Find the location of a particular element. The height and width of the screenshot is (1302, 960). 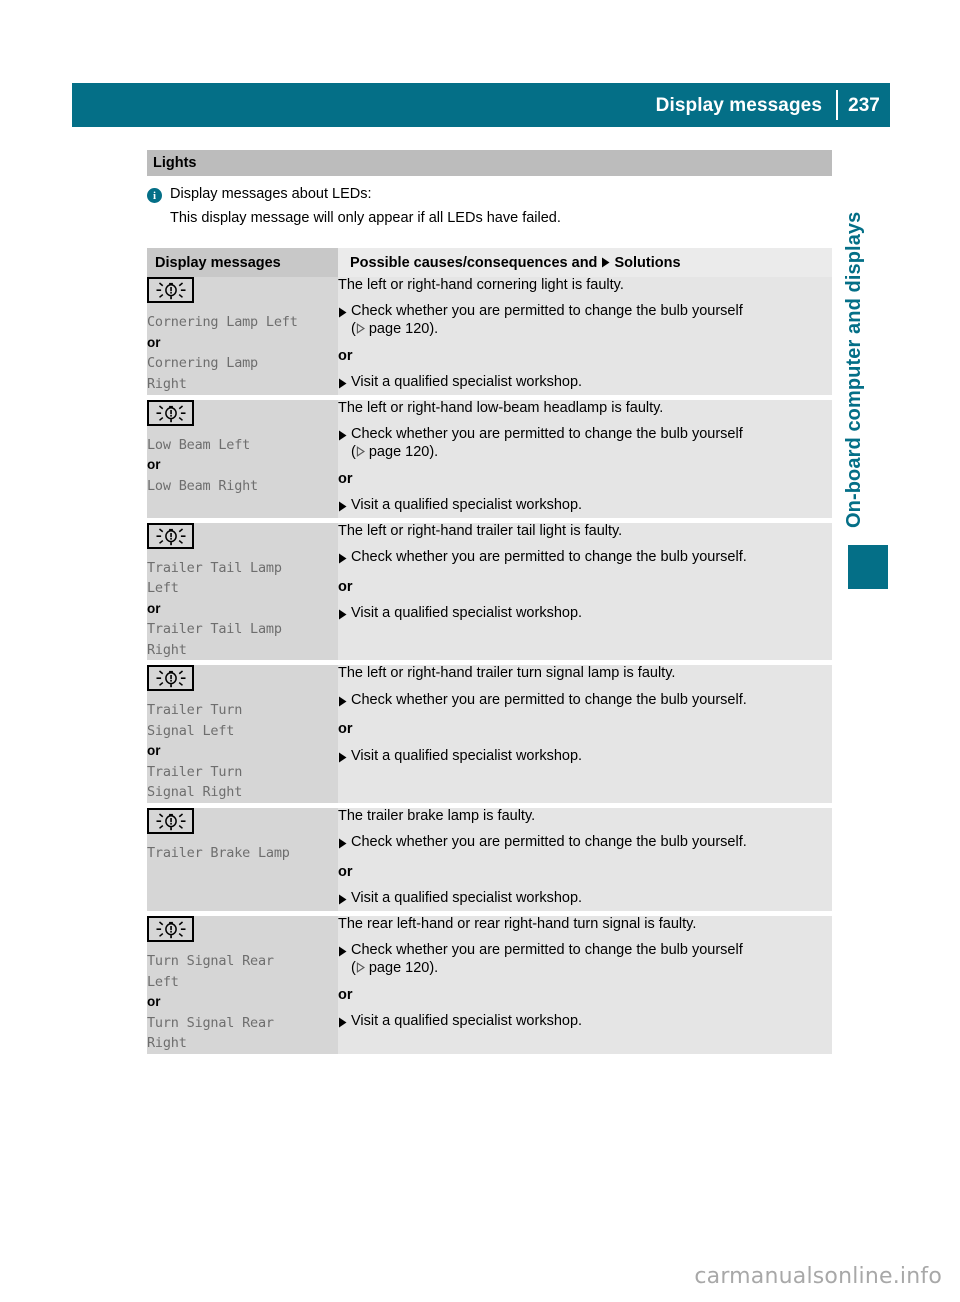

display-message-text: Trailer Tail Lamp Left is located at coordinates (214, 578).